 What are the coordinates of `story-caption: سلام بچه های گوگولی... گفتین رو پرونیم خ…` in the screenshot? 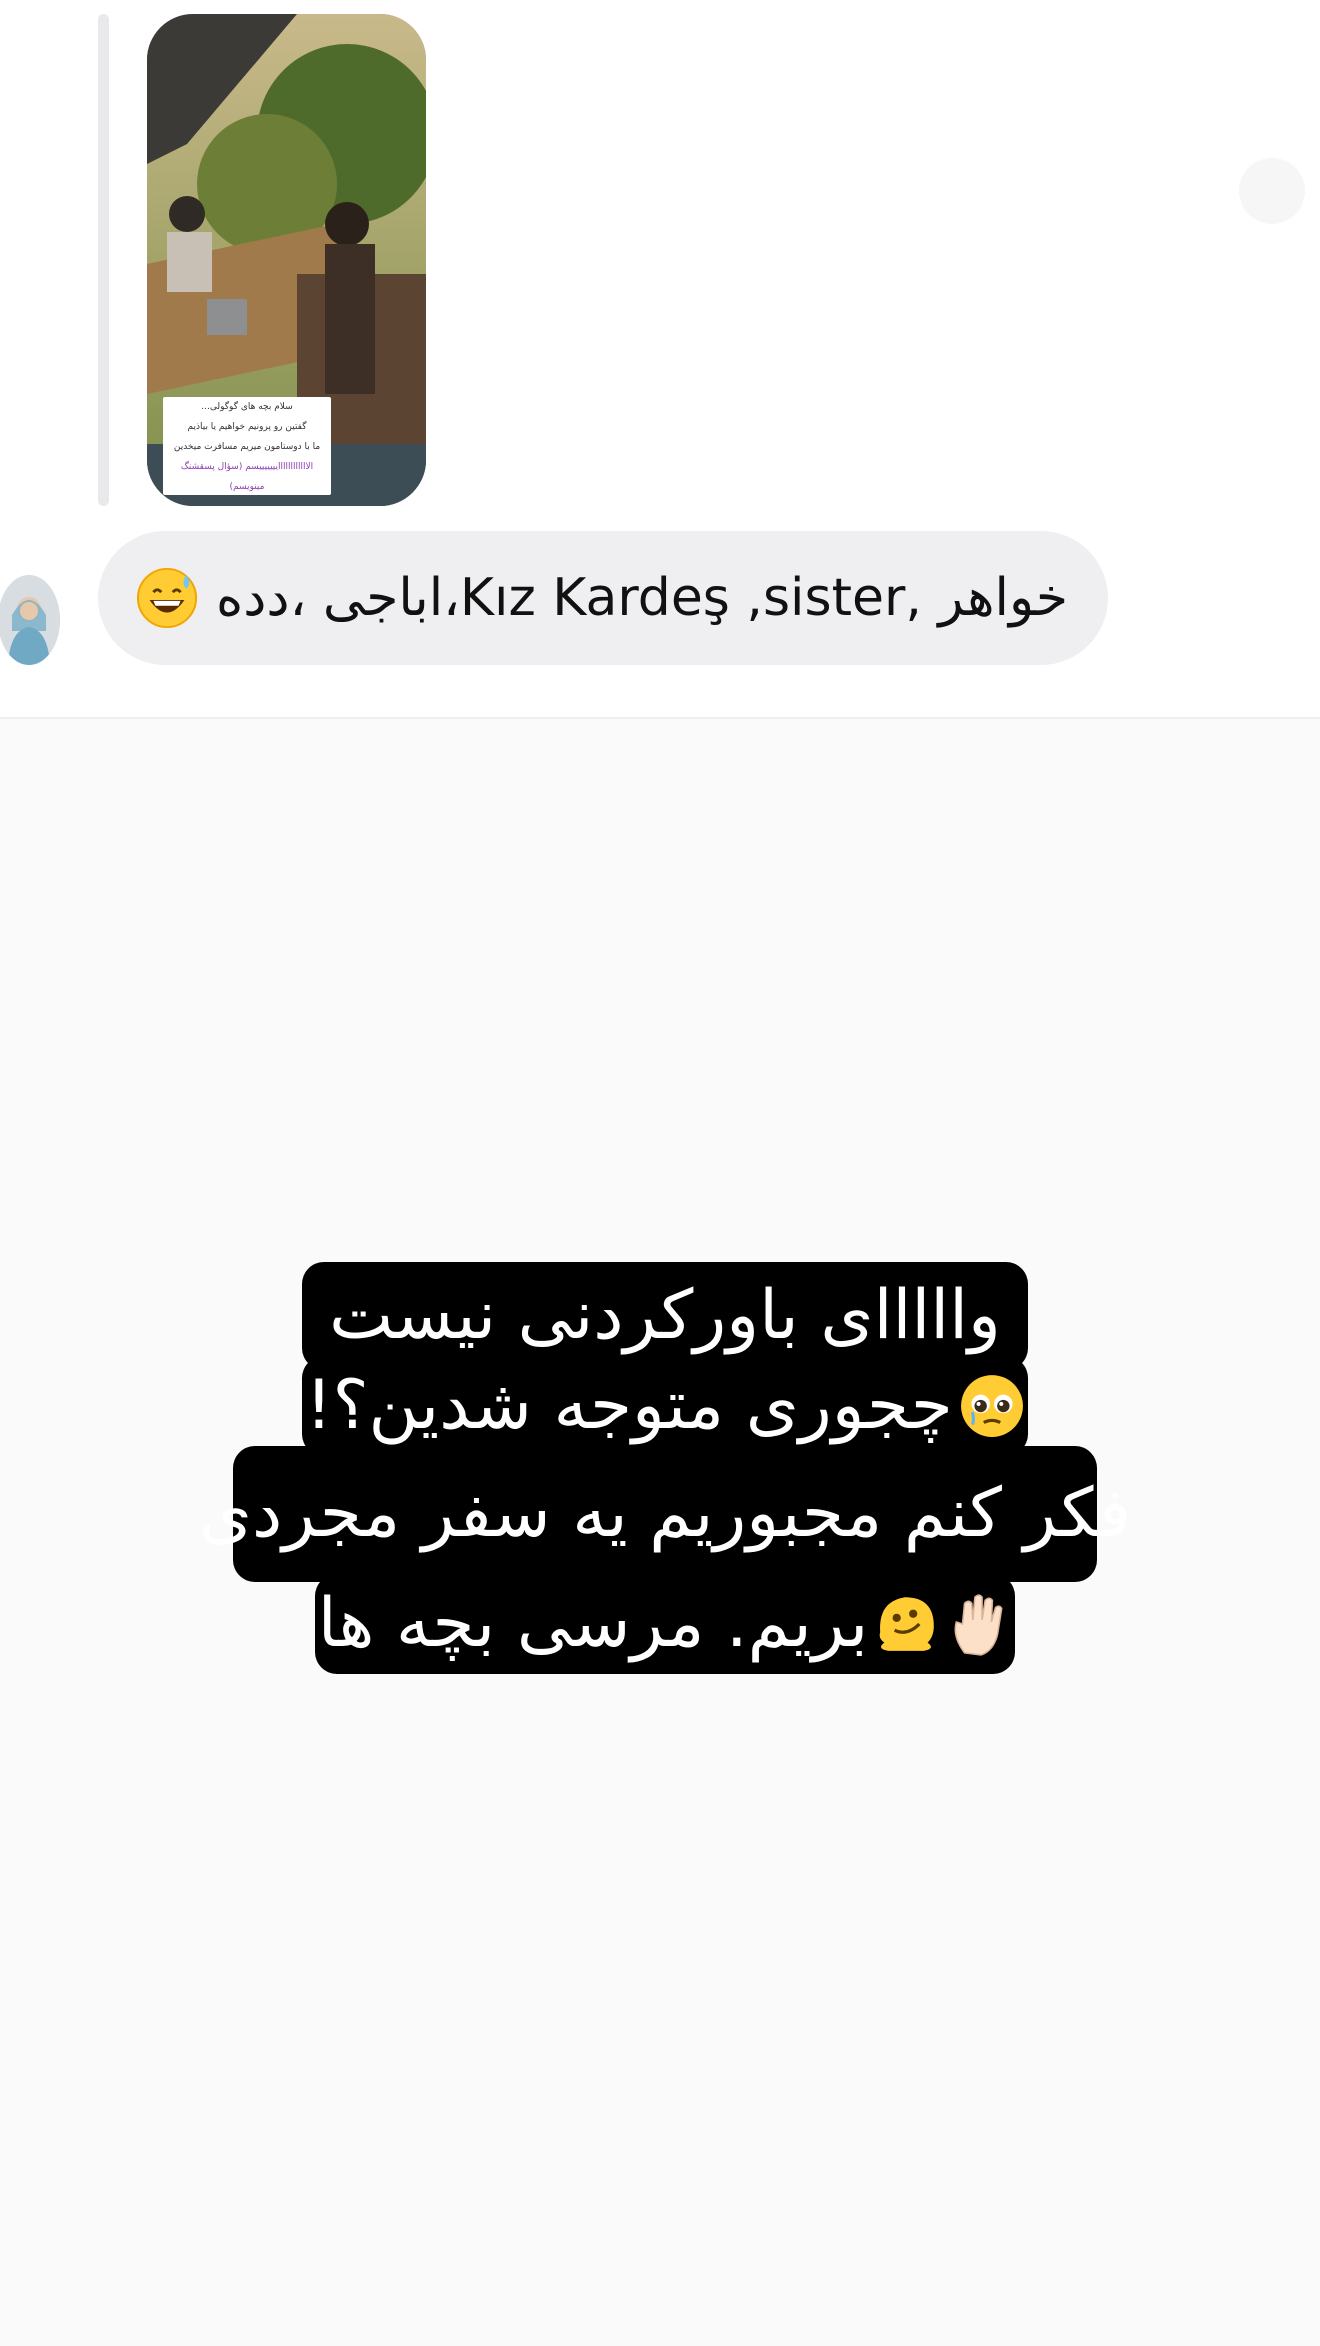 It's located at (247, 446).